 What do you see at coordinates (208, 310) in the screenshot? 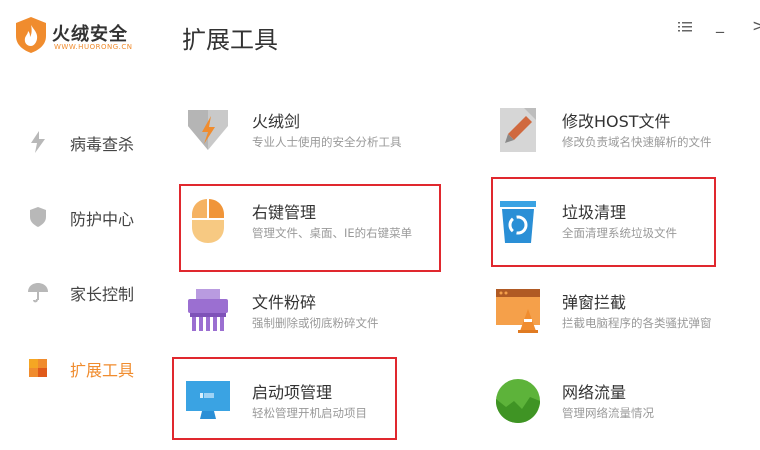
I see `shredder-icon` at bounding box center [208, 310].